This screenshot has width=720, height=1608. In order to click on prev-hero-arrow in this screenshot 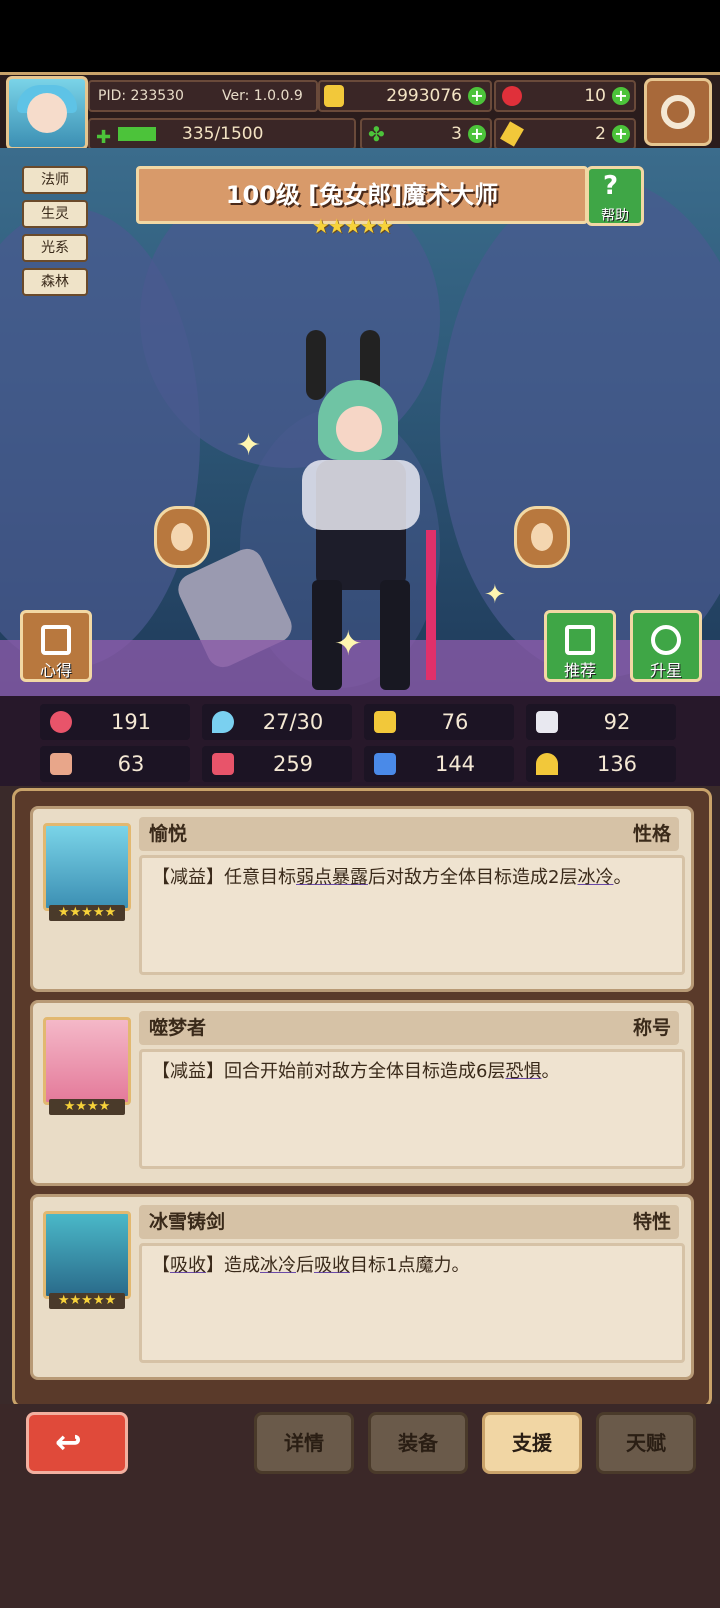, I will do `click(182, 537)`.